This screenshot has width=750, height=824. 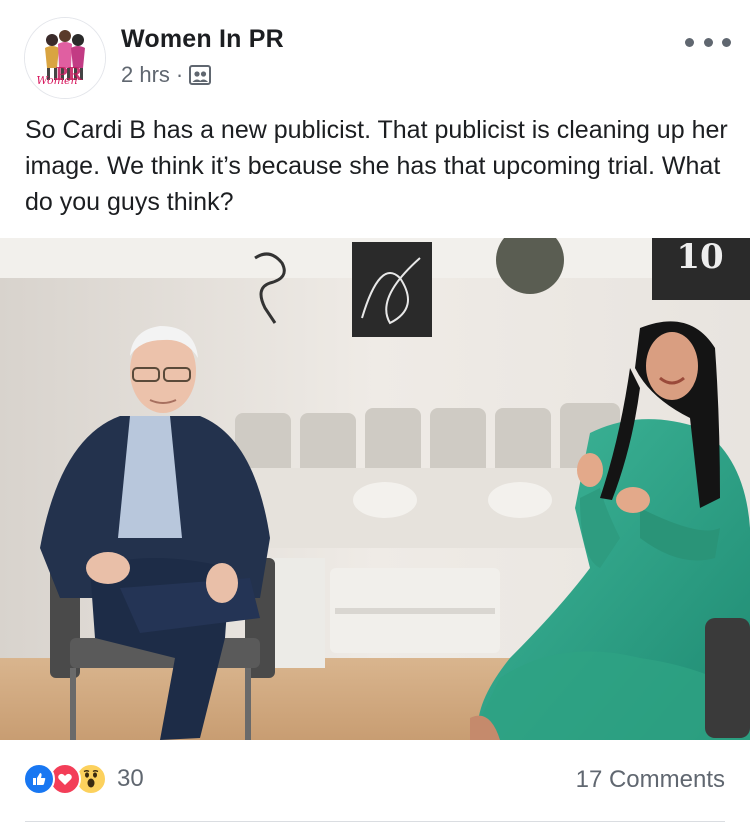 What do you see at coordinates (375, 52) in the screenshot?
I see `post-header: PR Women Women In PR 2 hrs ·` at bounding box center [375, 52].